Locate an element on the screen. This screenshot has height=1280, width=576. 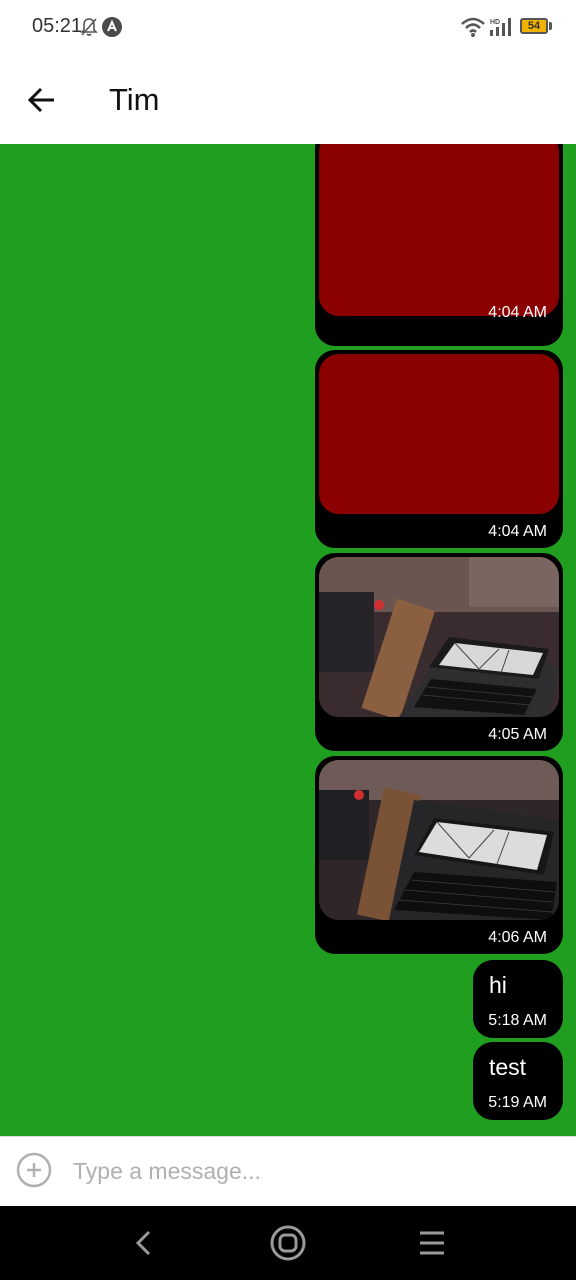
battery-icon: 54 is located at coordinates (534, 26).